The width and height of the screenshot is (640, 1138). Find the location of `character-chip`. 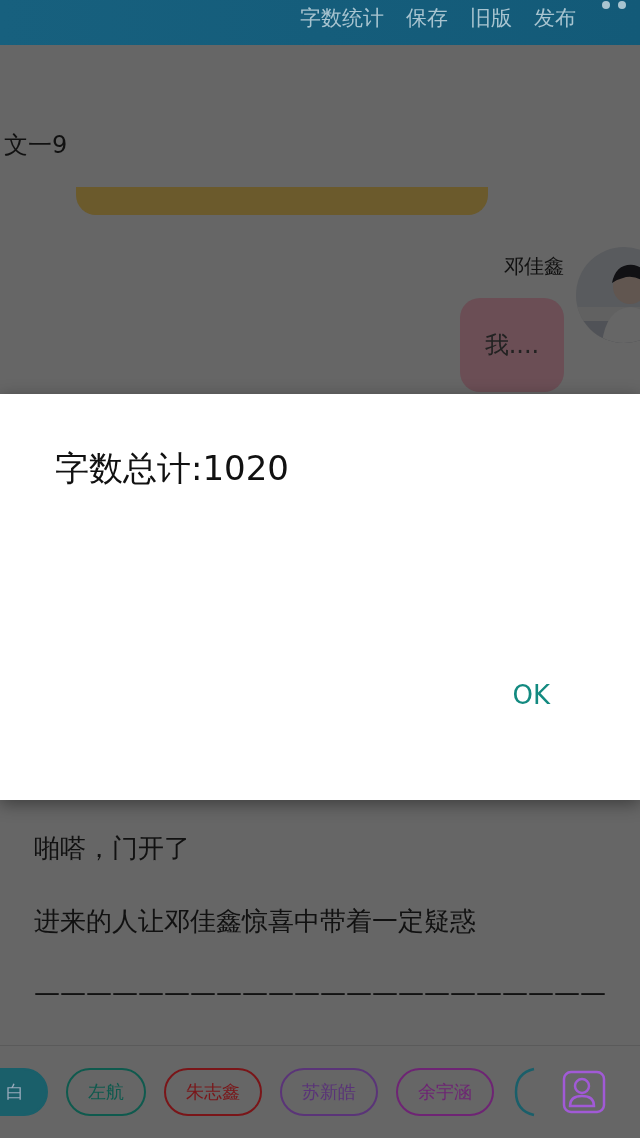

character-chip is located at coordinates (524, 1092).